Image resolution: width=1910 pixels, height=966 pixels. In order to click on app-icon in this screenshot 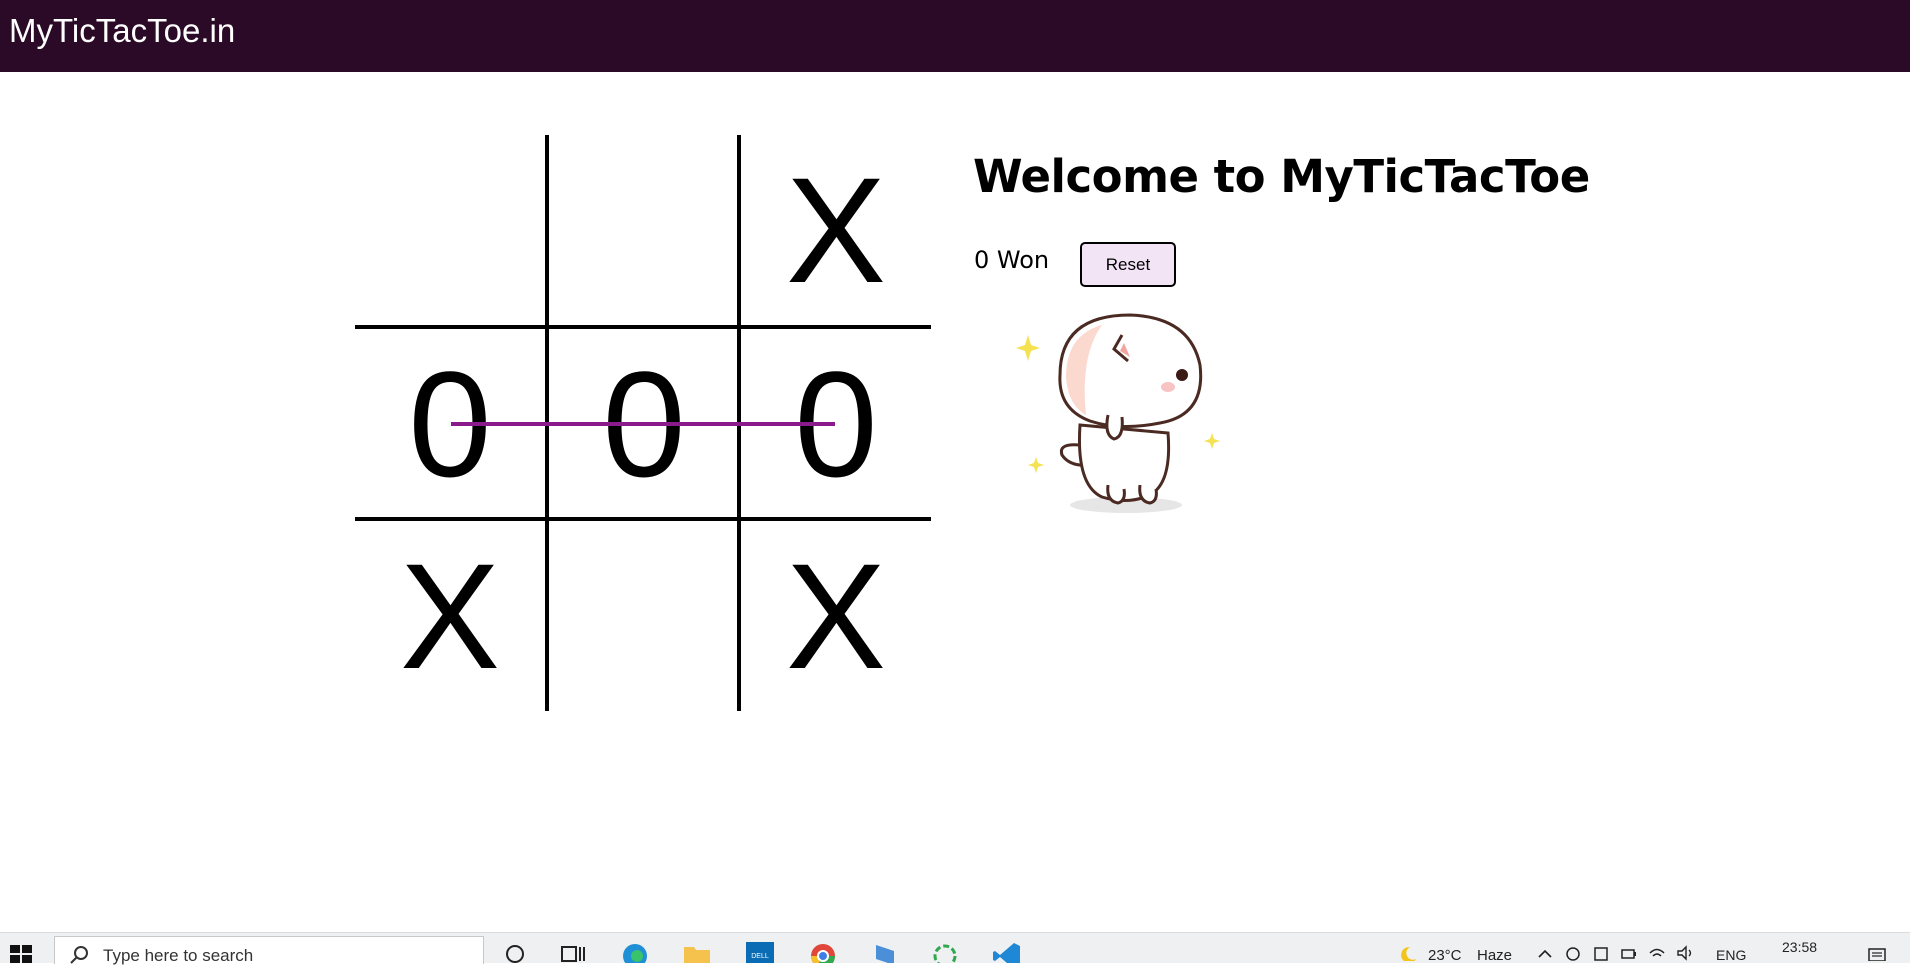, I will do `click(885, 952)`.